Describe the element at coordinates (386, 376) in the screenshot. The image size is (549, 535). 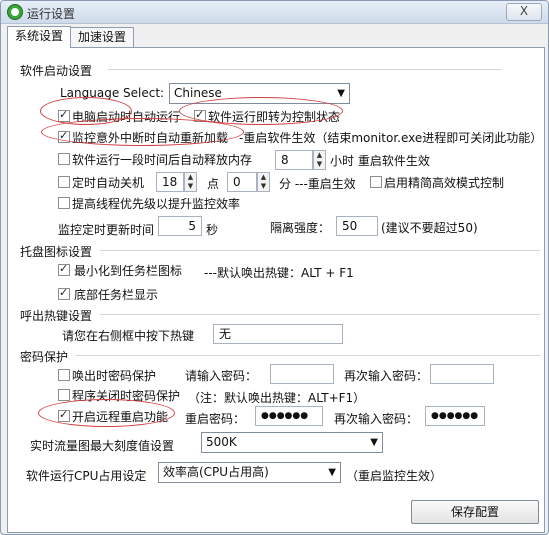
I see `confirm-password-label: 再次输入密码：` at that location.